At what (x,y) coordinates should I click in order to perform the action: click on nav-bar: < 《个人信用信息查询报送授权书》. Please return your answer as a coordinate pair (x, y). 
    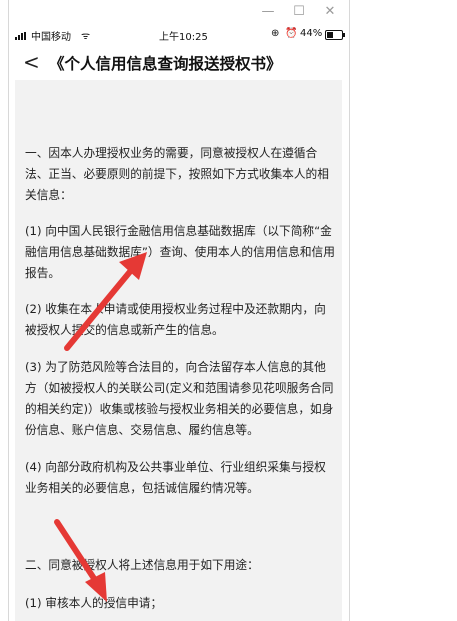
    Looking at the image, I should click on (179, 62).